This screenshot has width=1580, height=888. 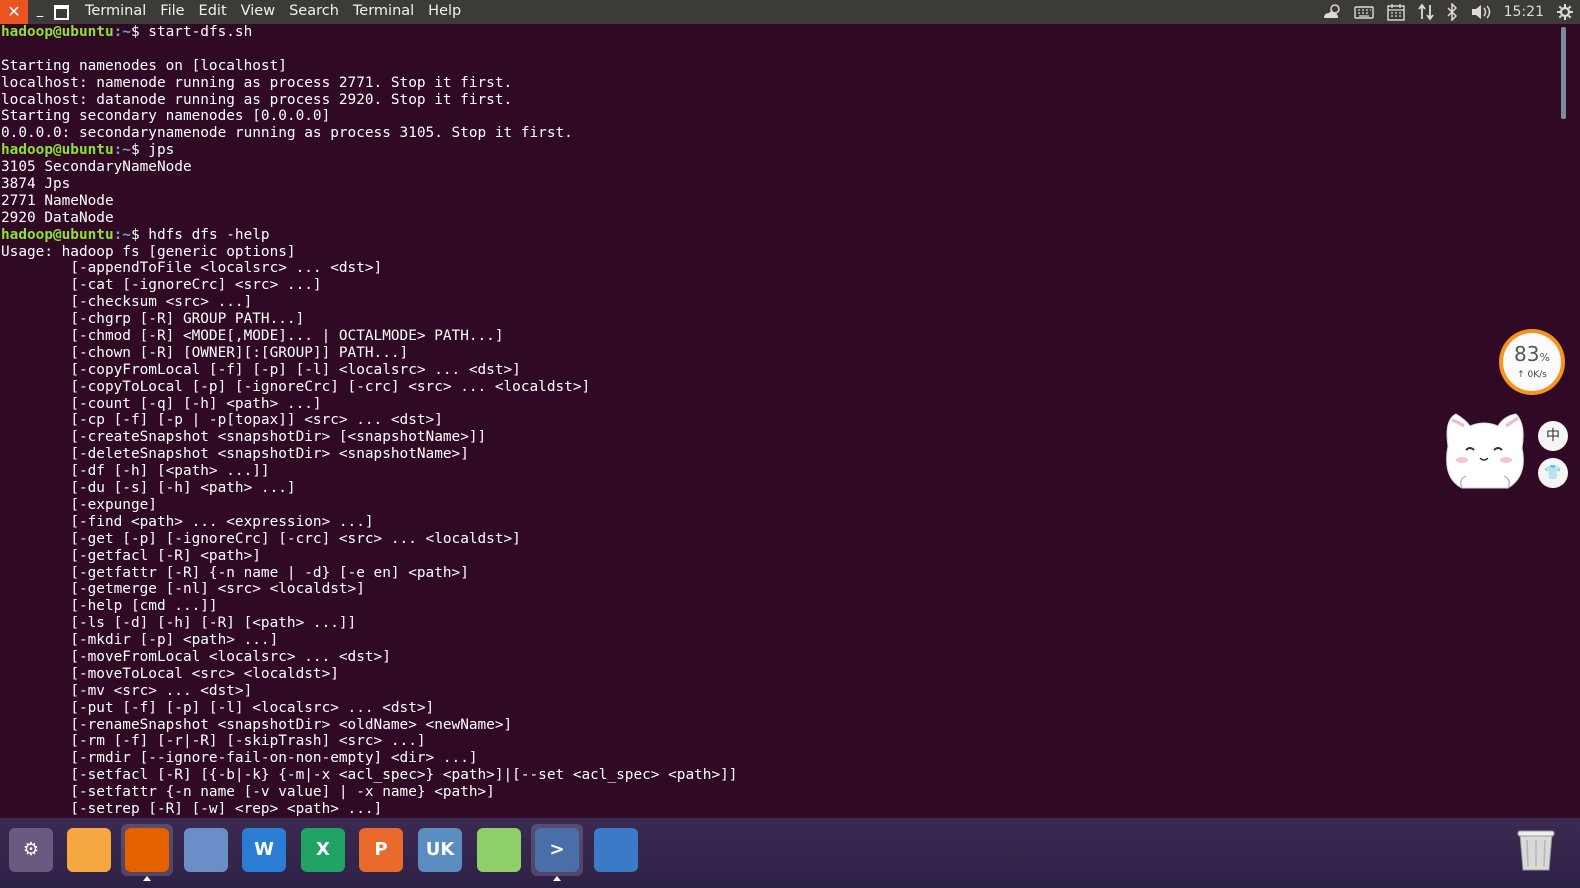 What do you see at coordinates (135, 471) in the screenshot?
I see `output-text: [-df [-h] [<path> ...]]` at bounding box center [135, 471].